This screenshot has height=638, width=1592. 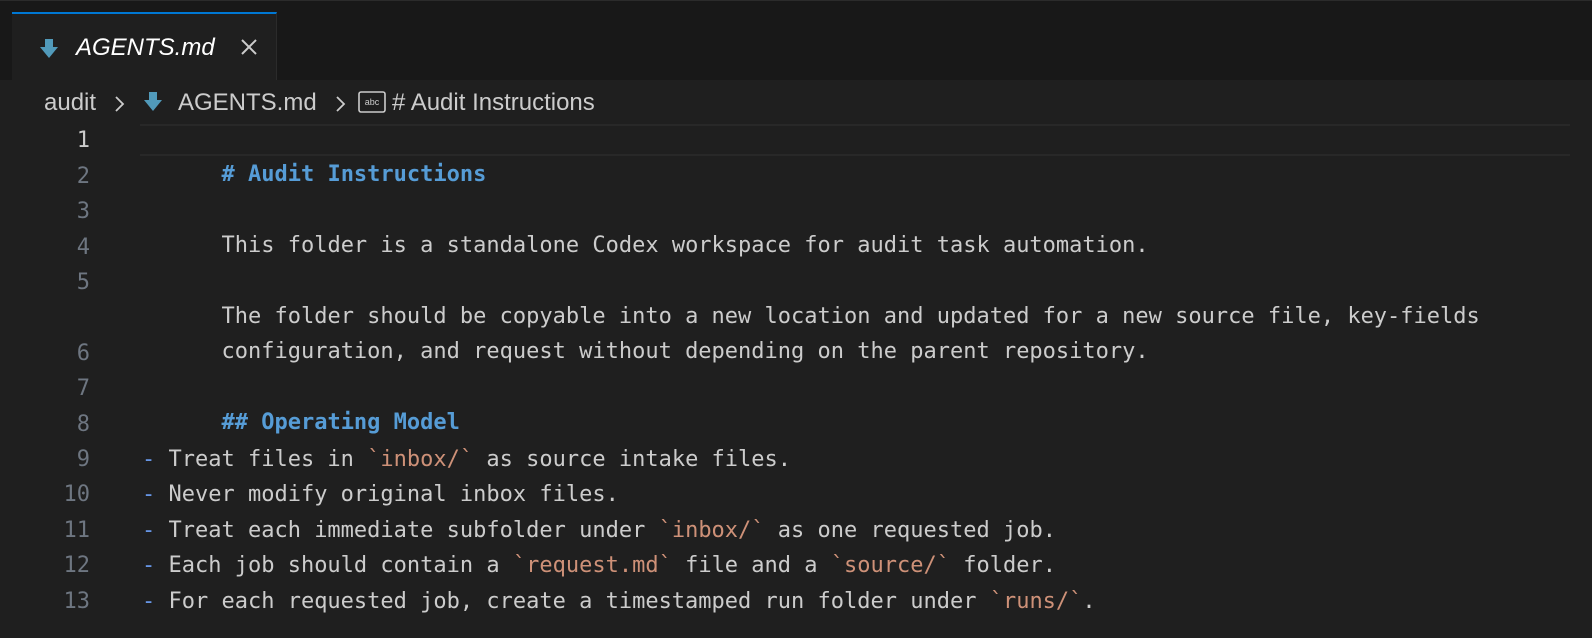 I want to click on breadcrumb: audit AGENTS.md abc # Audit Instructions, so click(x=796, y=102).